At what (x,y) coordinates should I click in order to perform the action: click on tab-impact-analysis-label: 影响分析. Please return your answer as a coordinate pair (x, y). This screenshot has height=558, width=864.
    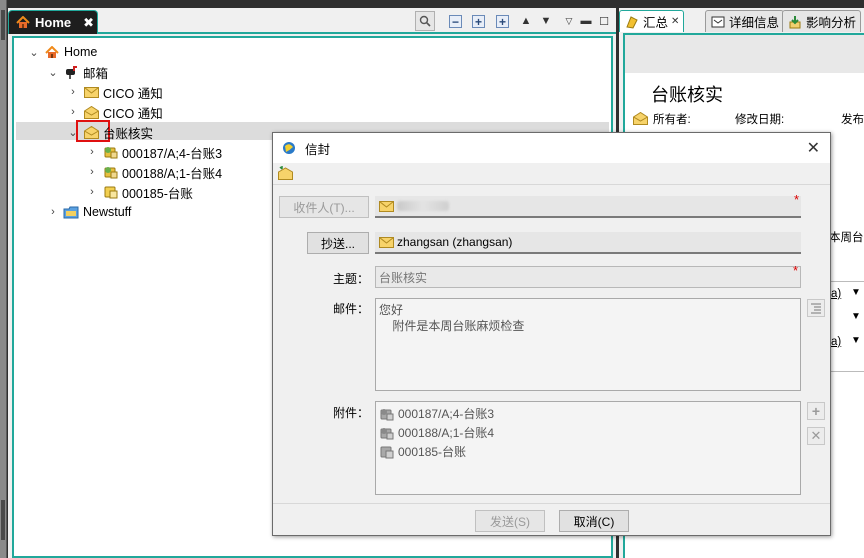
    Looking at the image, I should click on (831, 23).